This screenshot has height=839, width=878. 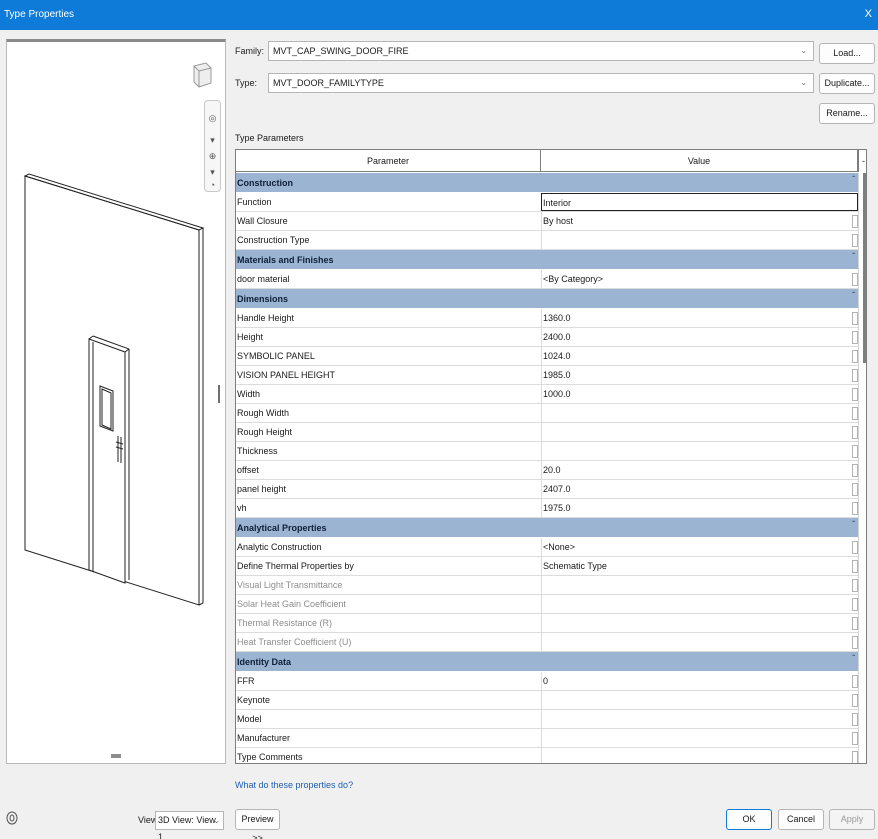 I want to click on type-combo: MVT_DOOR_FAMILYTYPE ⌄, so click(x=541, y=83).